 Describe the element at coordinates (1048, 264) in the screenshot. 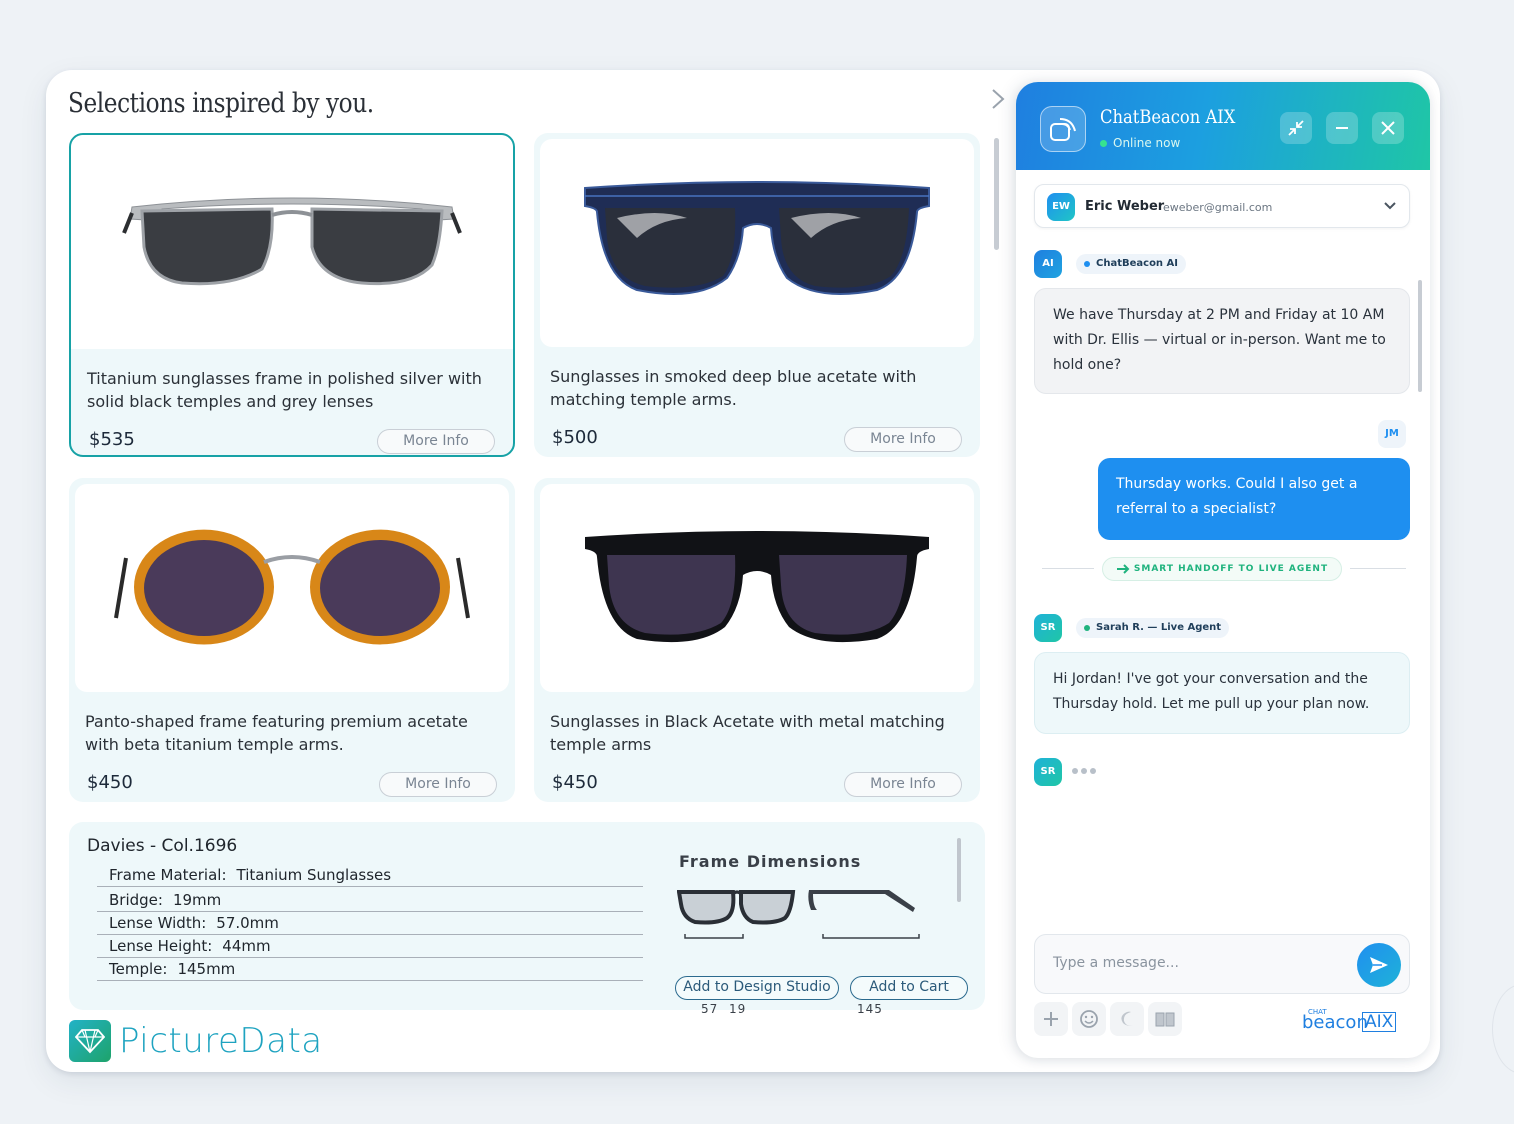

I see `avatar: AI` at that location.